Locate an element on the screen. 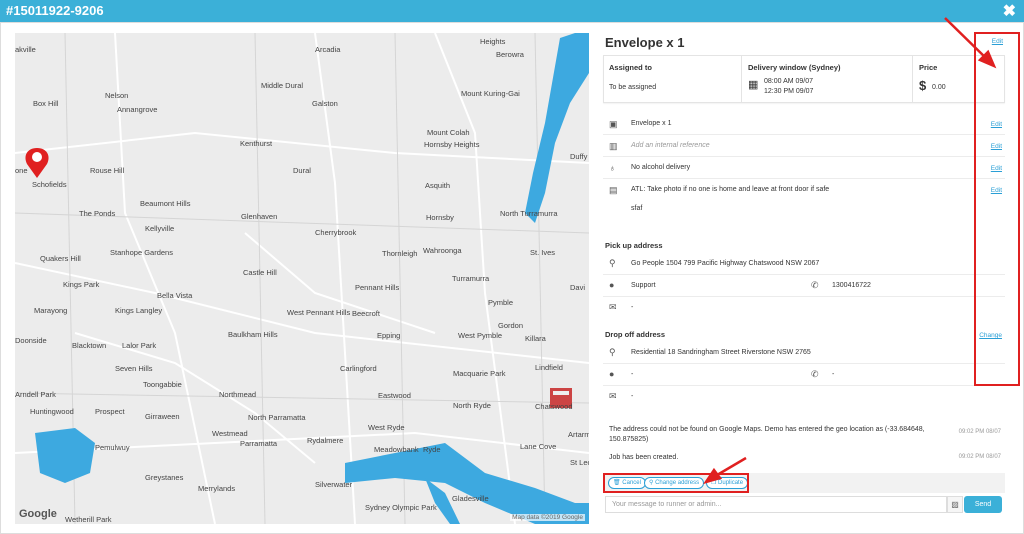 The image size is (1024, 534). map-place-label: Kenthurst is located at coordinates (256, 143).